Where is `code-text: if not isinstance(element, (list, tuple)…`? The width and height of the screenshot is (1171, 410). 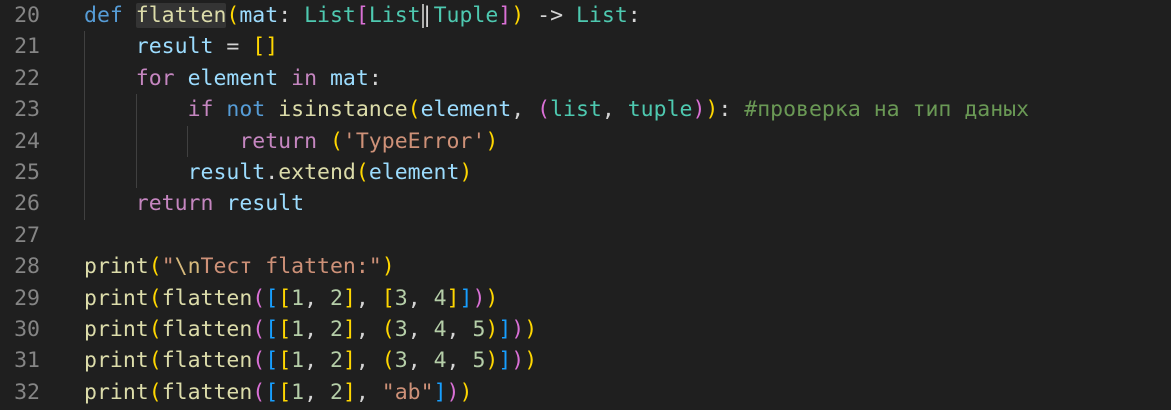 code-text: if not isinstance(element, (list, tuple)… is located at coordinates (556, 109).